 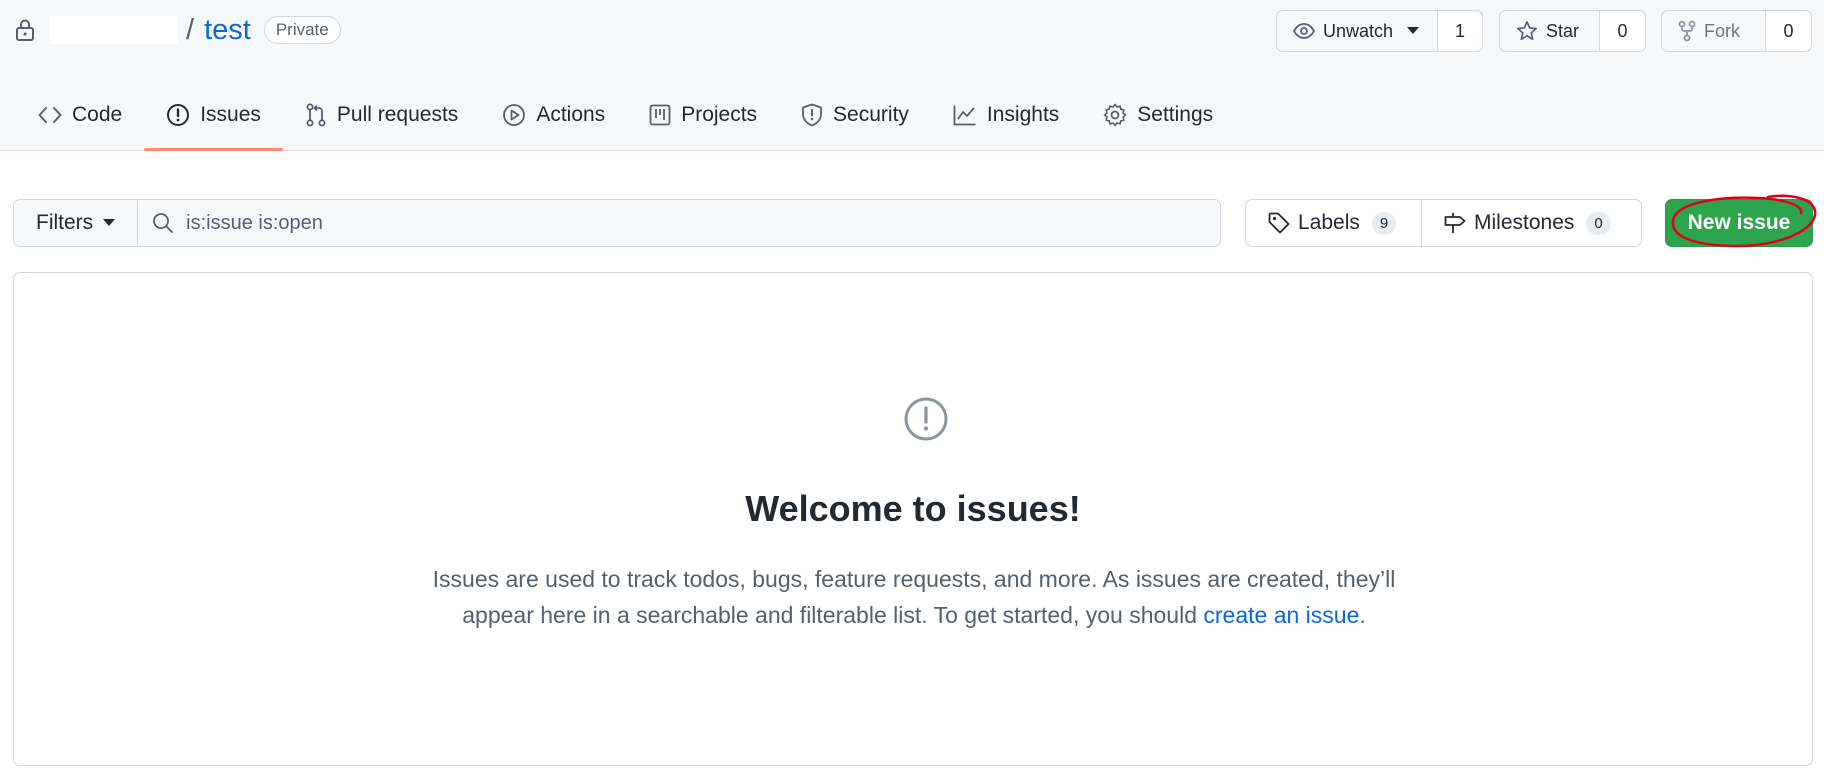 I want to click on star-icon, so click(x=1527, y=31).